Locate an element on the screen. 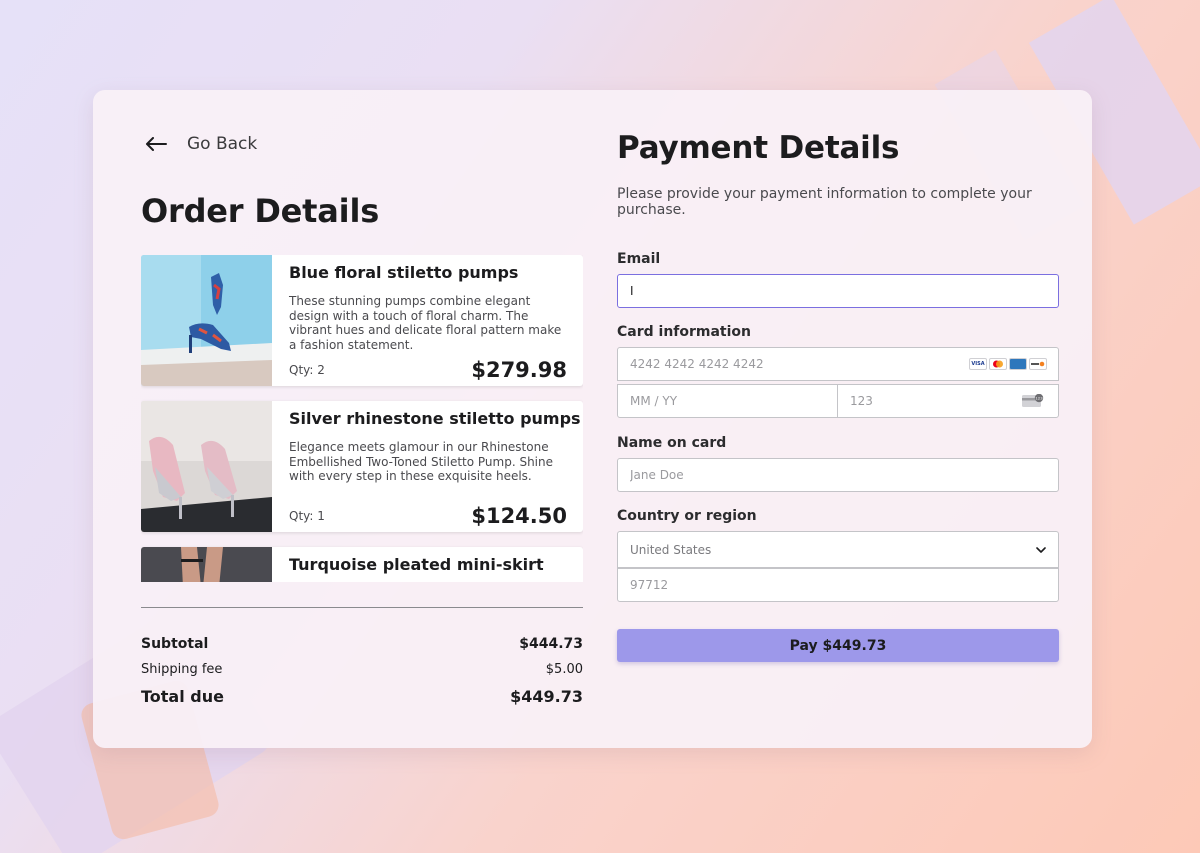 The image size is (1200, 853). visa-icon: VISA is located at coordinates (978, 364).